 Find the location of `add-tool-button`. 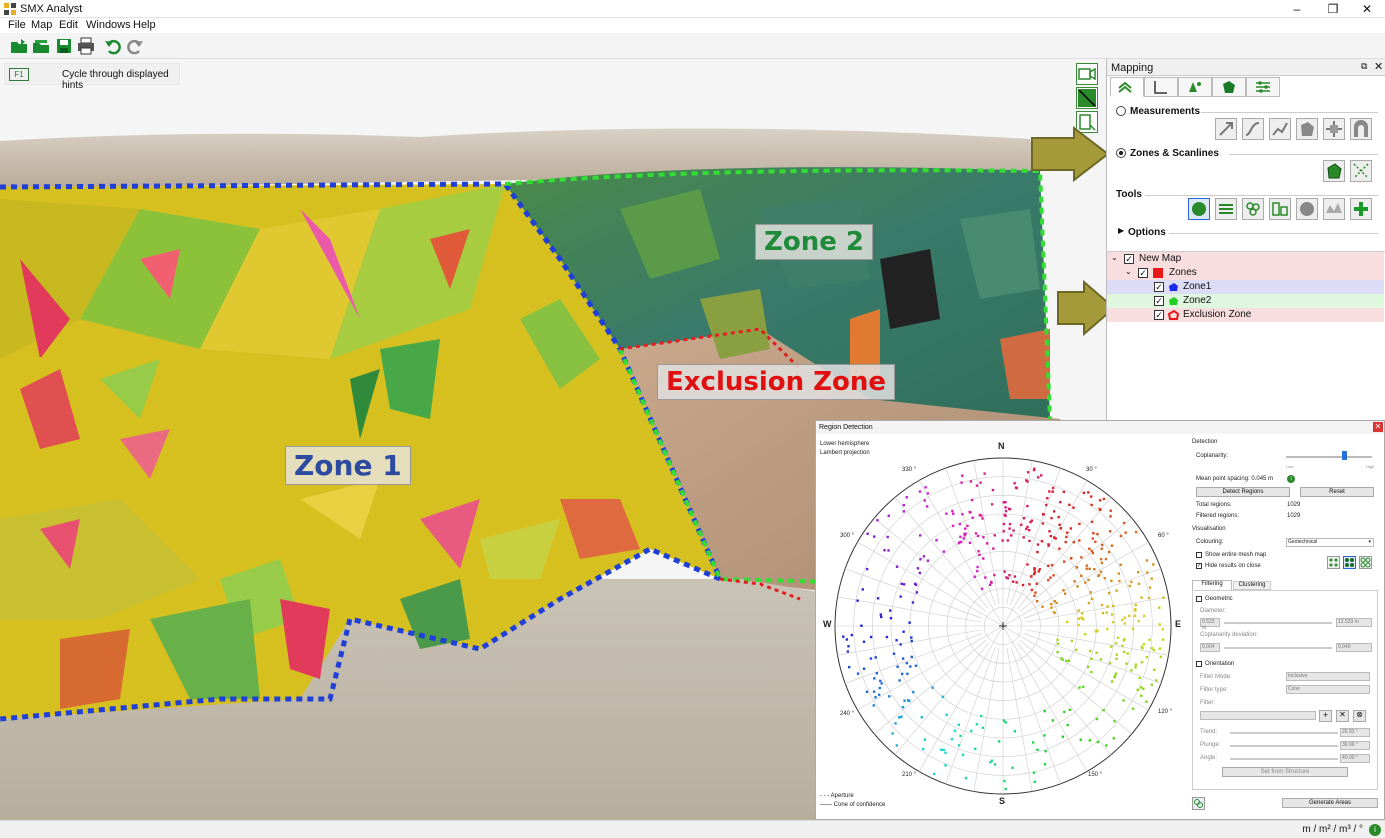

add-tool-button is located at coordinates (1361, 209).